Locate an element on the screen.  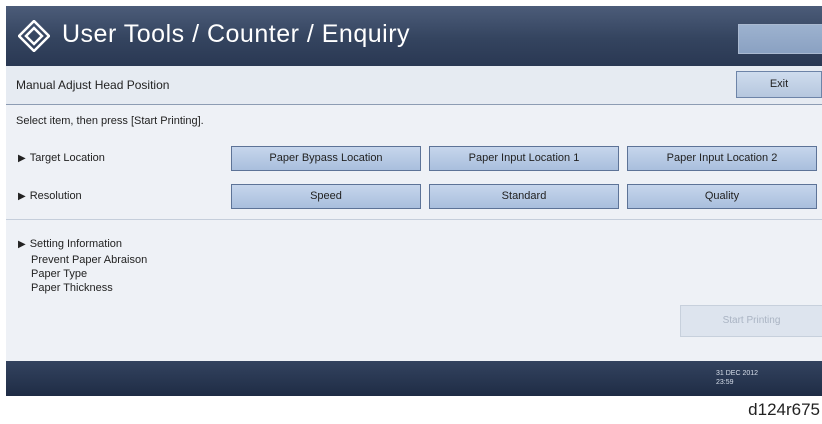
date-text: 31 DEC 2012 is located at coordinates (737, 373).